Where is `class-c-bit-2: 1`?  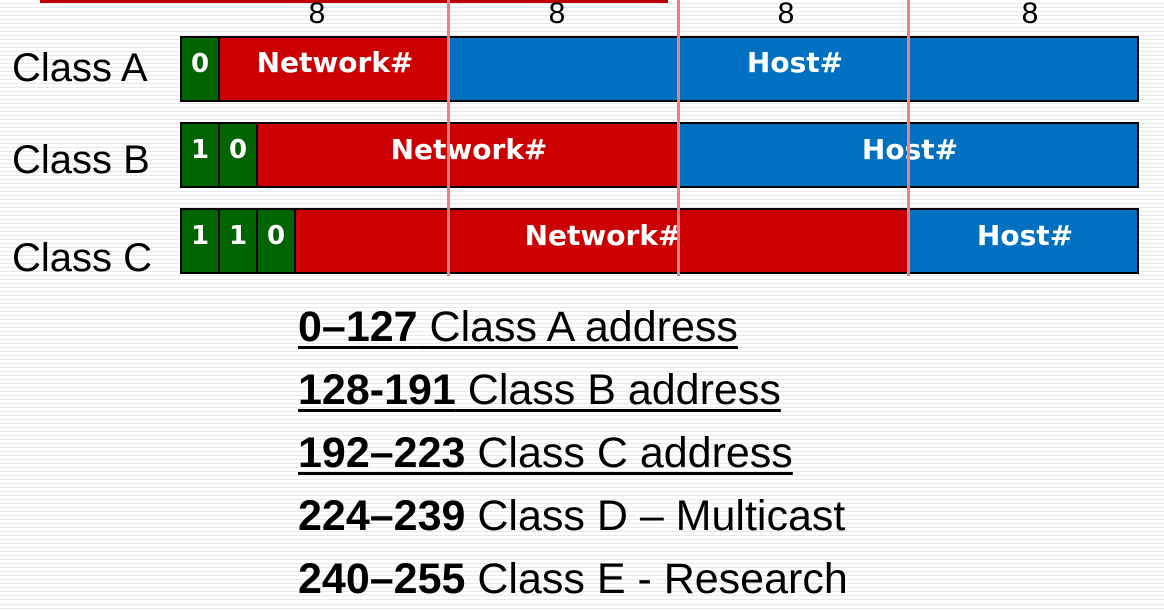 class-c-bit-2: 1 is located at coordinates (239, 241).